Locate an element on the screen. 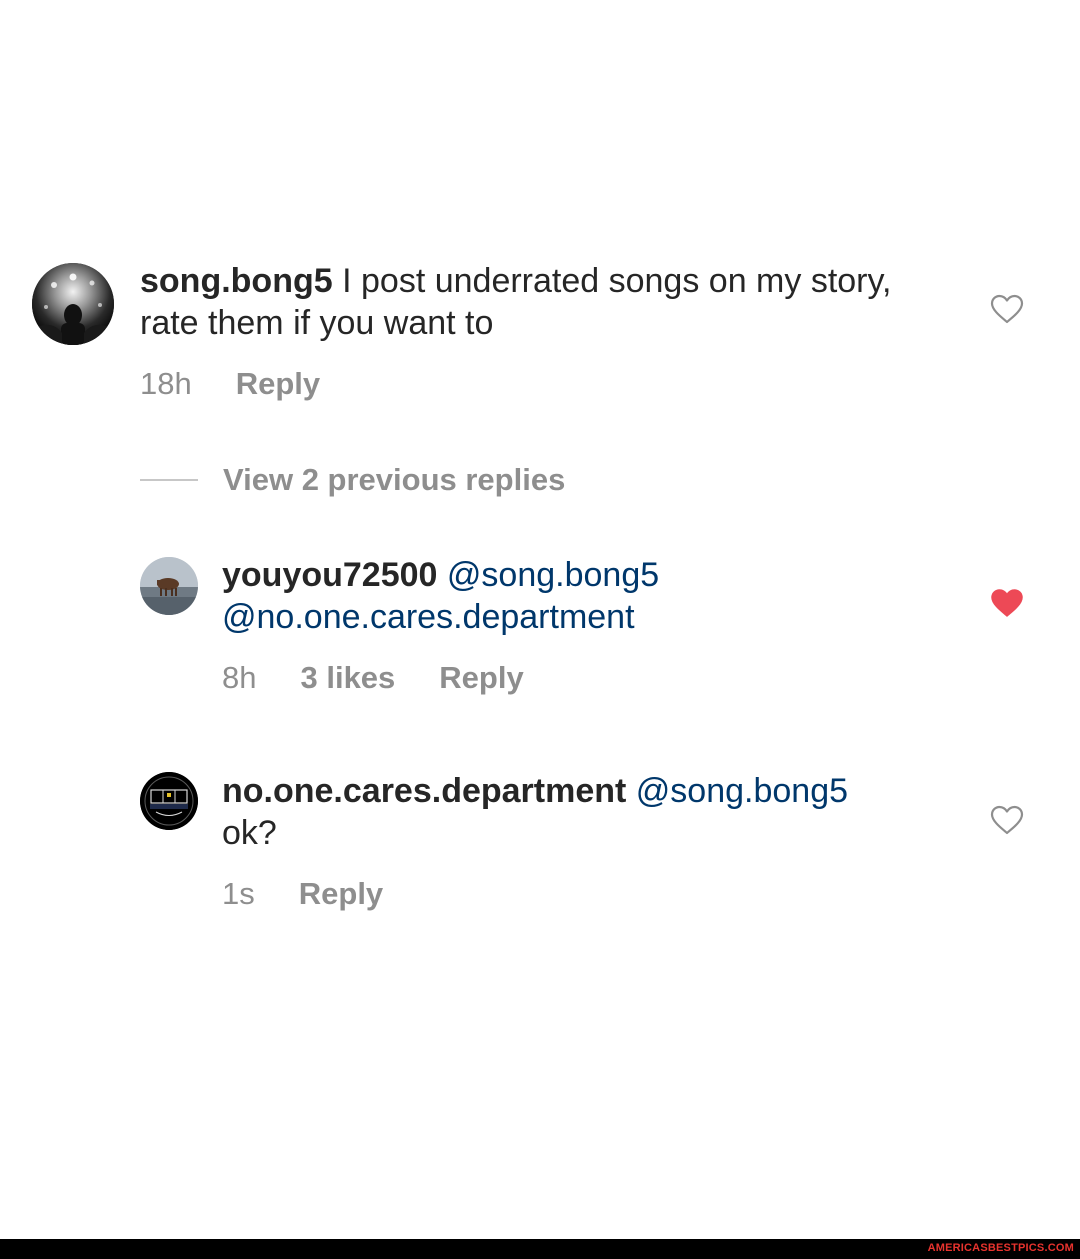 The height and width of the screenshot is (1259, 1080). timestamp: 18h is located at coordinates (166, 383).